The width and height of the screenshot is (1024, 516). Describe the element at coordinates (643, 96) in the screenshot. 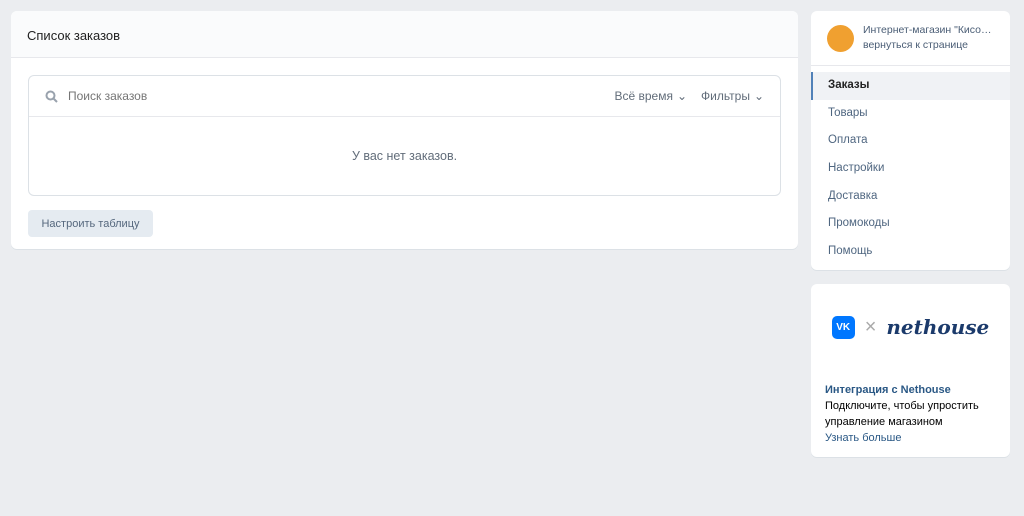

I see `period-label: Всё время` at that location.